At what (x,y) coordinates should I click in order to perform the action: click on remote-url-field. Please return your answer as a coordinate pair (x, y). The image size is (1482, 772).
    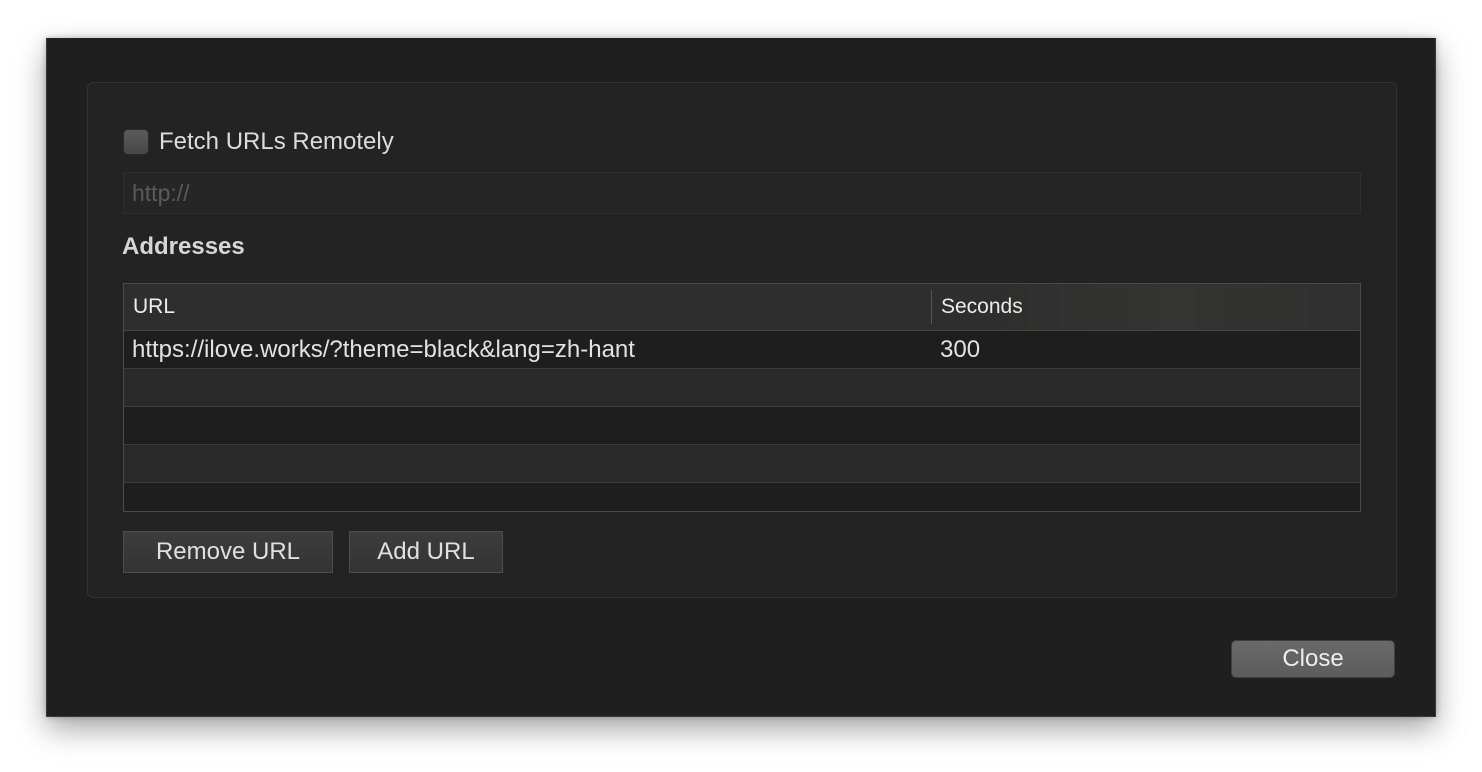
    Looking at the image, I should click on (742, 193).